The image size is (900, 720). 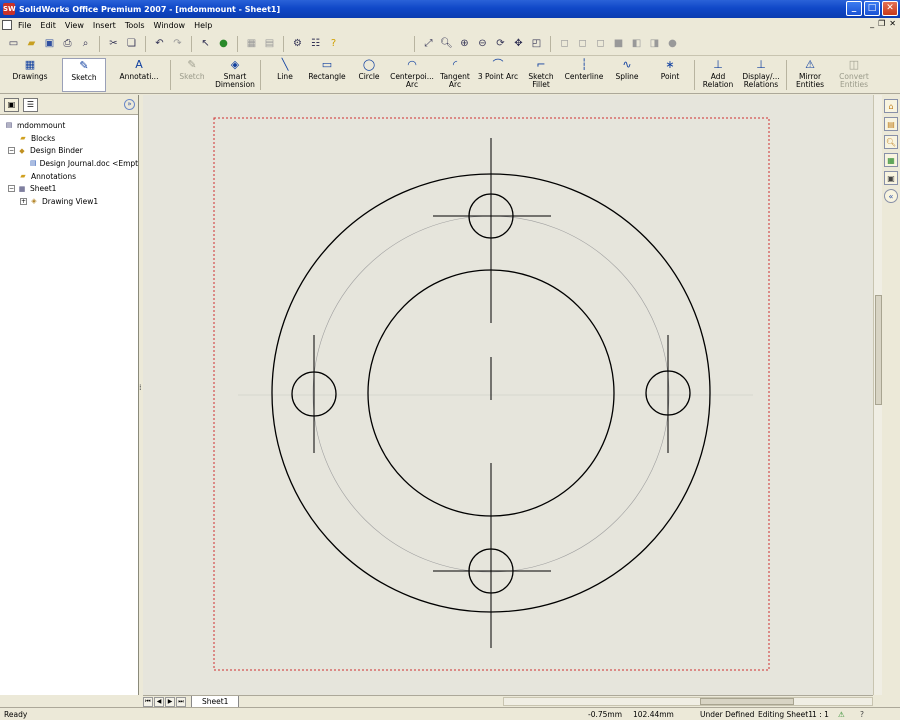 What do you see at coordinates (23, 201) in the screenshot?
I see `expand-icon: +` at bounding box center [23, 201].